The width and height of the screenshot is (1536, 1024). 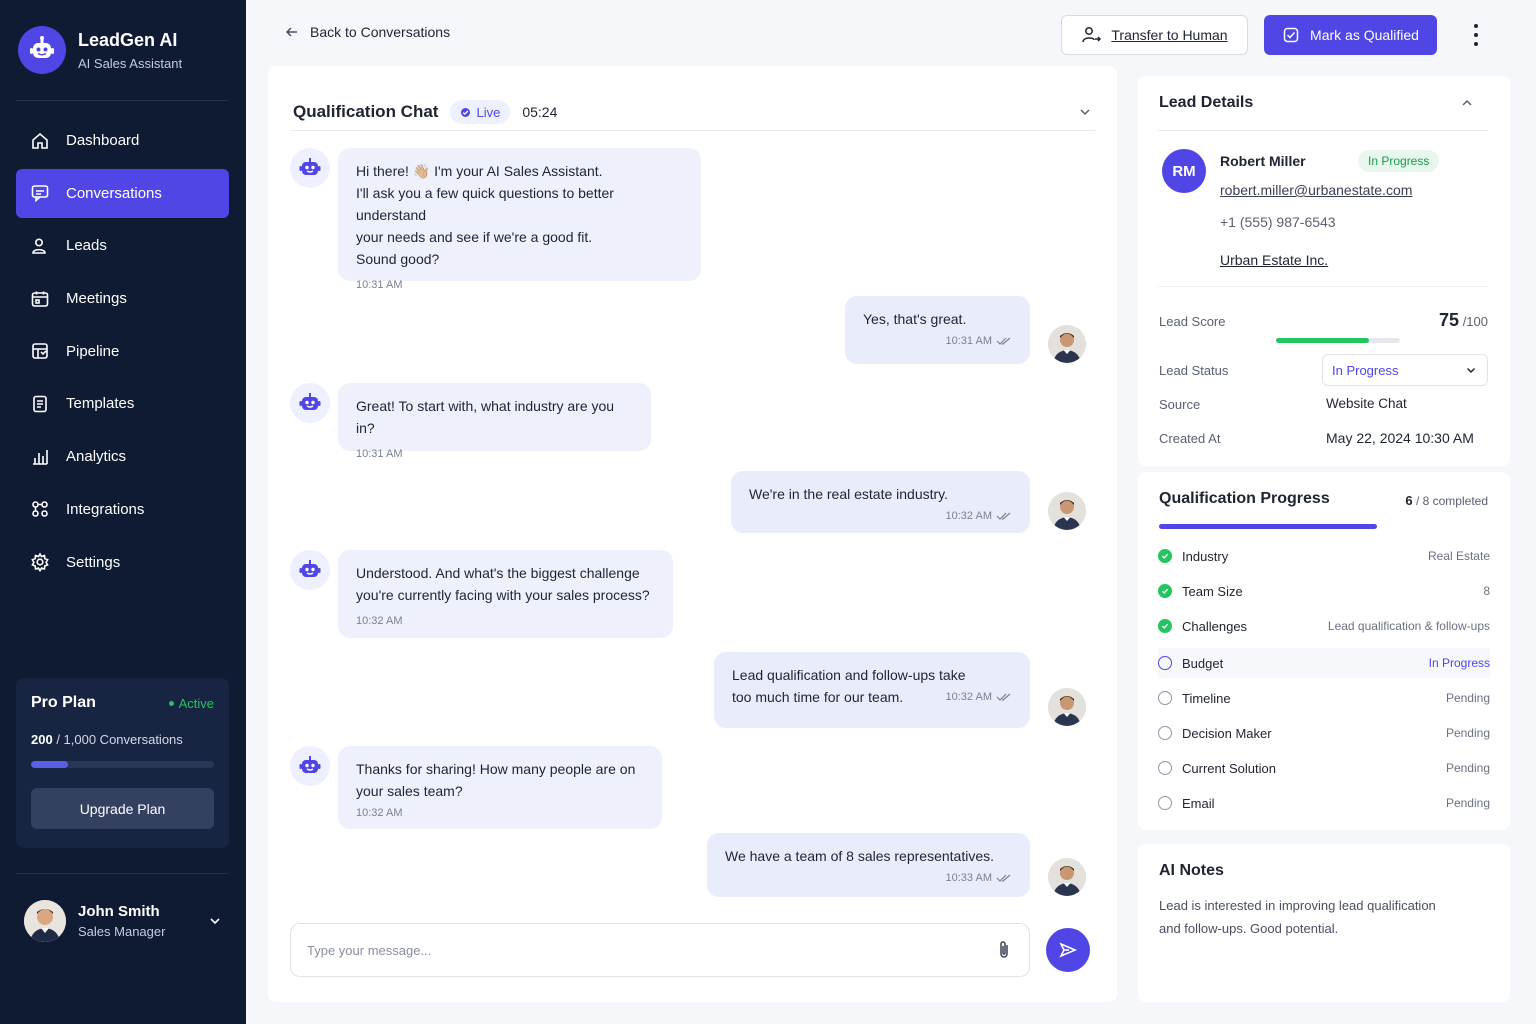 What do you see at coordinates (849, 494) in the screenshot?
I see `message-line: We're in the real estate industry.` at bounding box center [849, 494].